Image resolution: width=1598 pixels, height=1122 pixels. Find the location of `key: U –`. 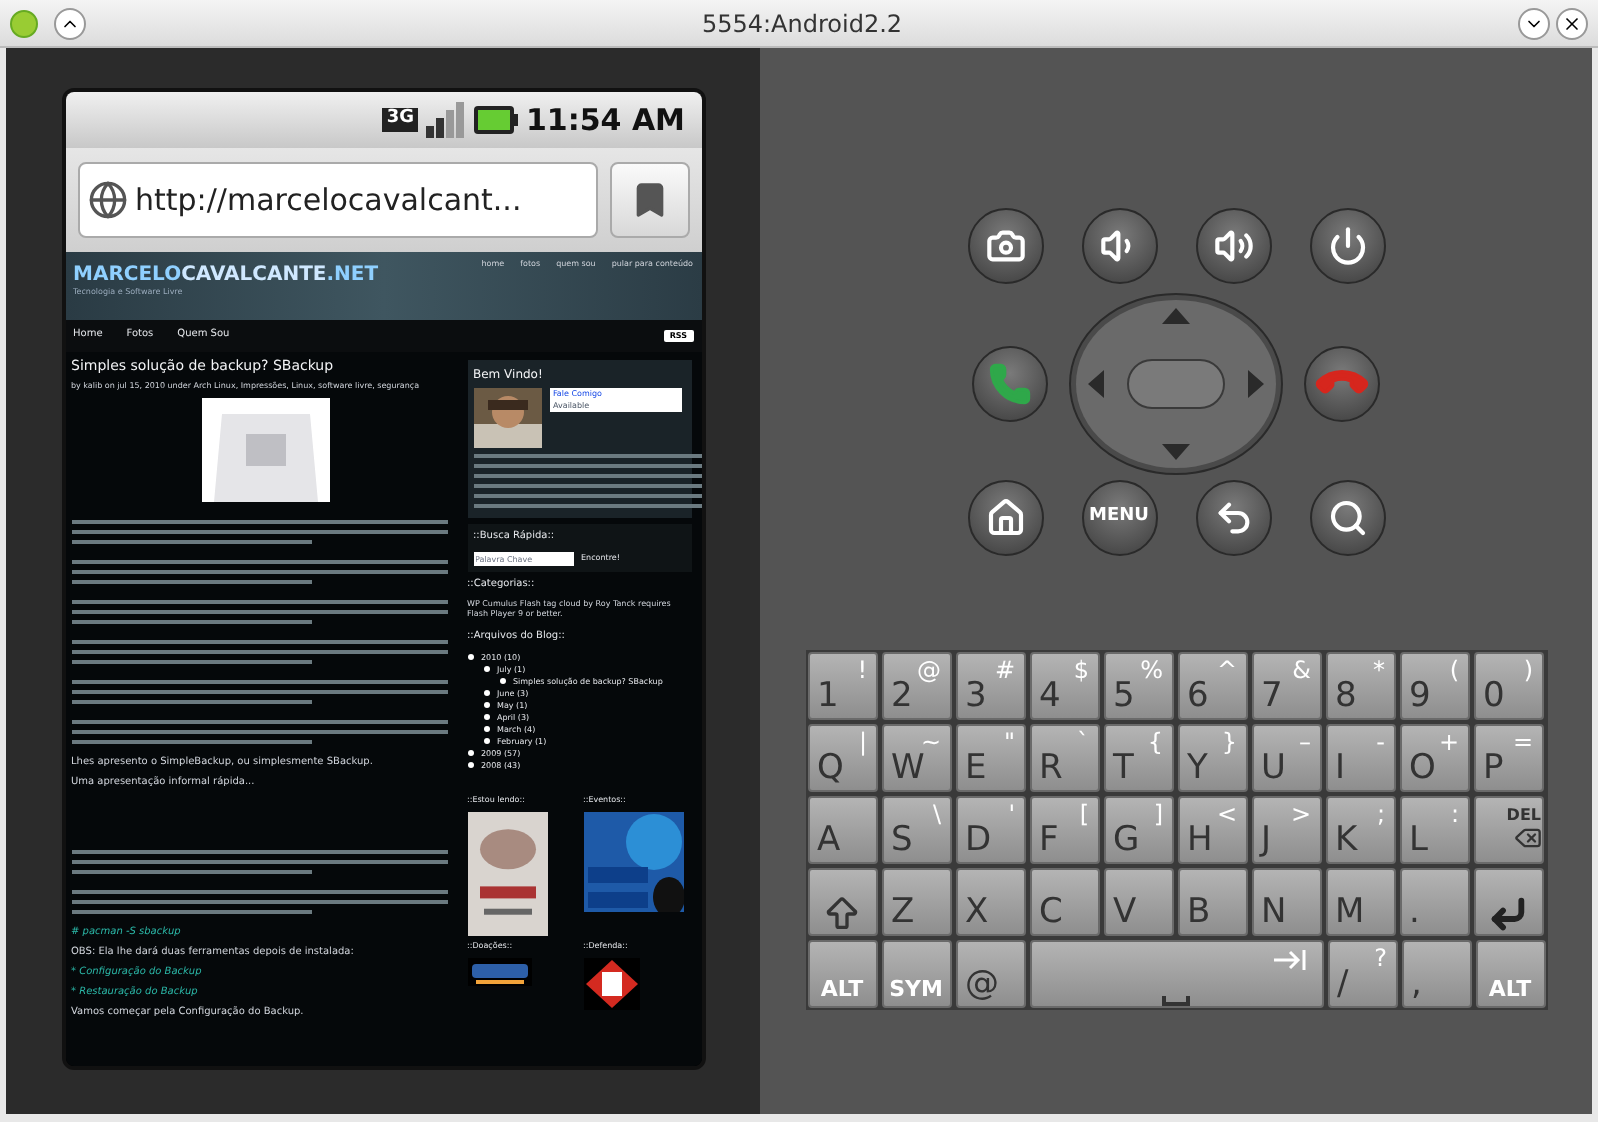

key: U – is located at coordinates (1286, 758).